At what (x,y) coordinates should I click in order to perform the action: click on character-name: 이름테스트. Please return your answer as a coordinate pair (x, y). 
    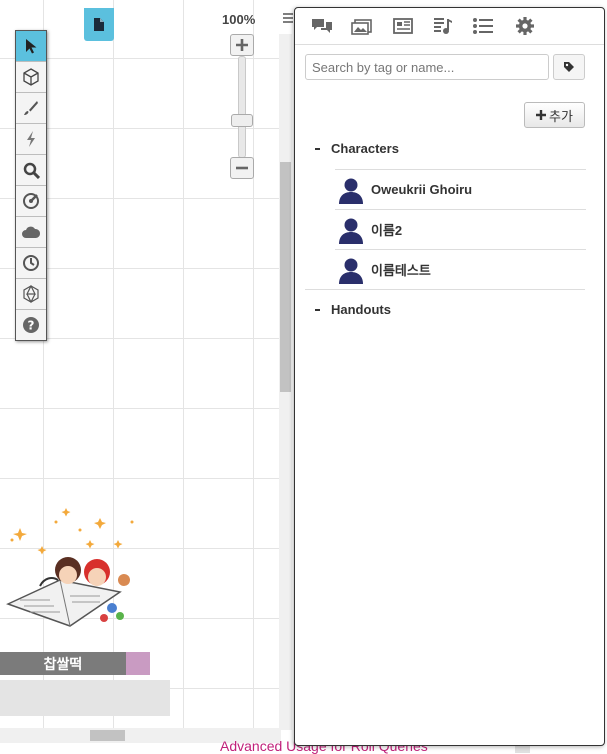
    Looking at the image, I should click on (401, 270).